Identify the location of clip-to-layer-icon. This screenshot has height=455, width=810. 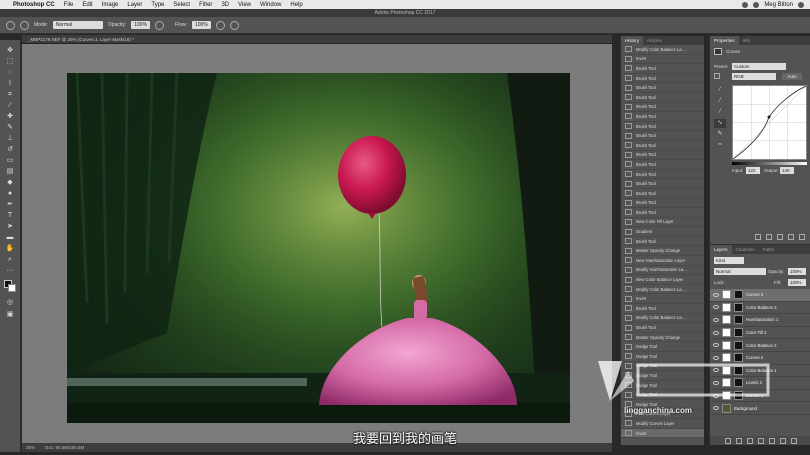
(758, 236).